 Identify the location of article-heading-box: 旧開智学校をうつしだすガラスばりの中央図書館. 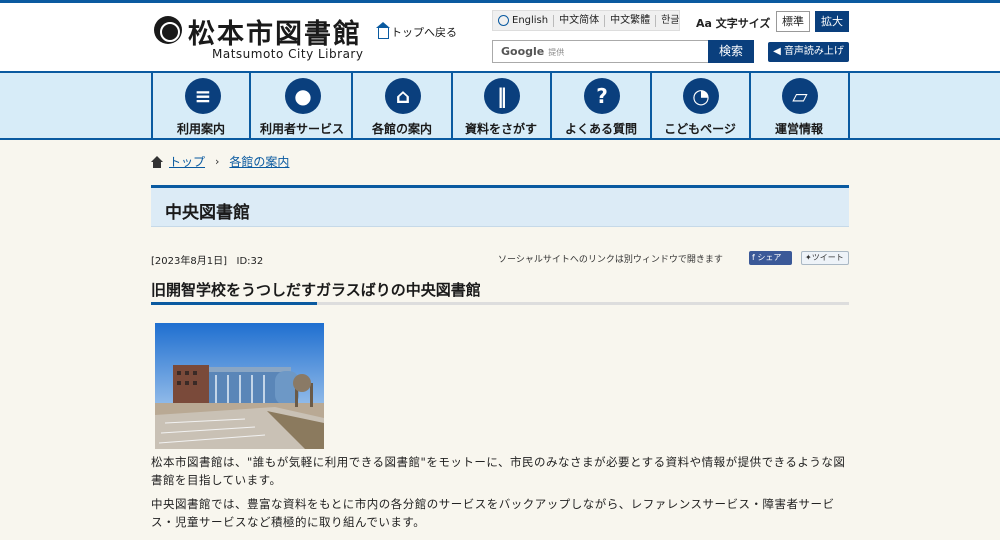
(500, 292).